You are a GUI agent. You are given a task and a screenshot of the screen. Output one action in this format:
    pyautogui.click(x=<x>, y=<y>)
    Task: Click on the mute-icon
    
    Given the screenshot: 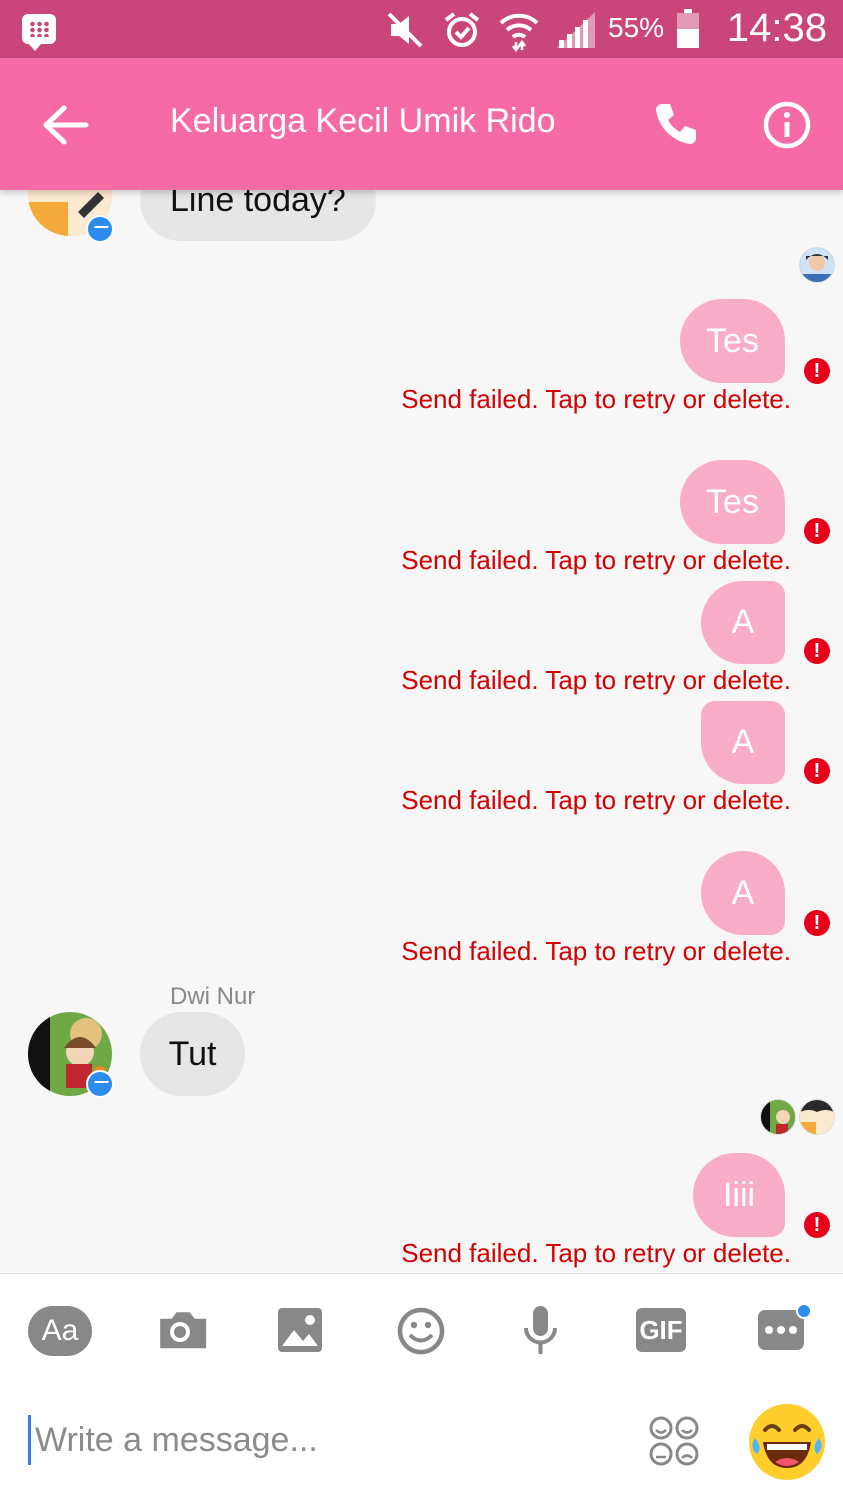 What is the action you would take?
    pyautogui.click(x=405, y=30)
    